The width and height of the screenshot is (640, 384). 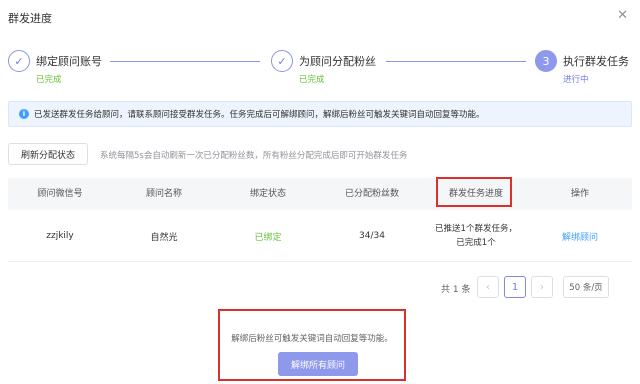 I want to click on step-assign-fans: ✓ 为顾问分配粉丝 已完成, so click(x=341, y=70).